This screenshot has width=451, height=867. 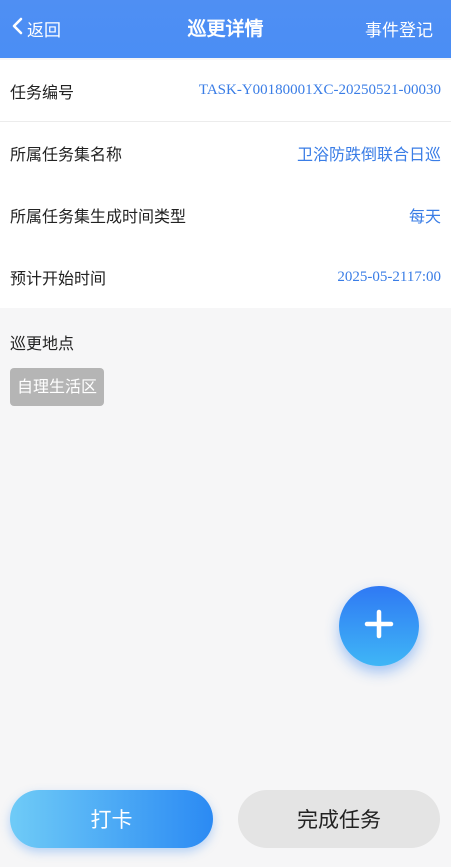 I want to click on checkin-button: 打卡, so click(x=111, y=819).